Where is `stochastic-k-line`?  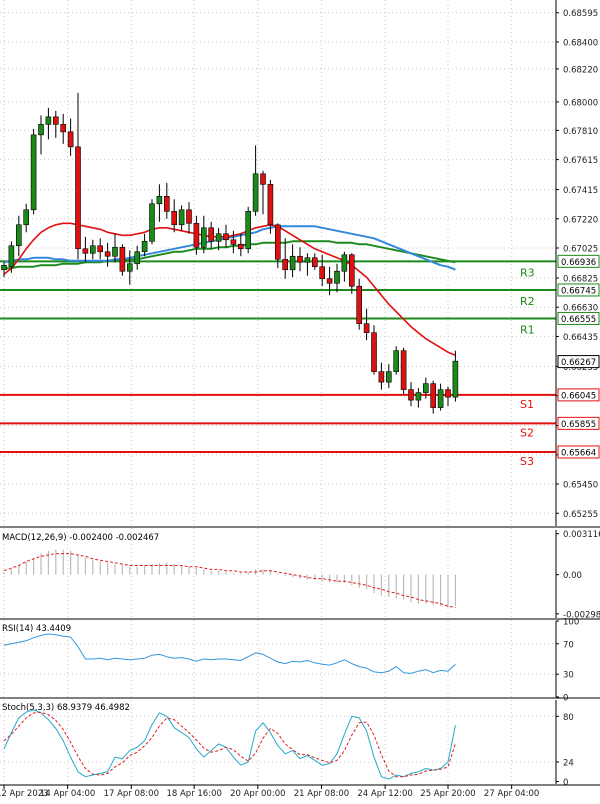 stochastic-k-line is located at coordinates (229, 744).